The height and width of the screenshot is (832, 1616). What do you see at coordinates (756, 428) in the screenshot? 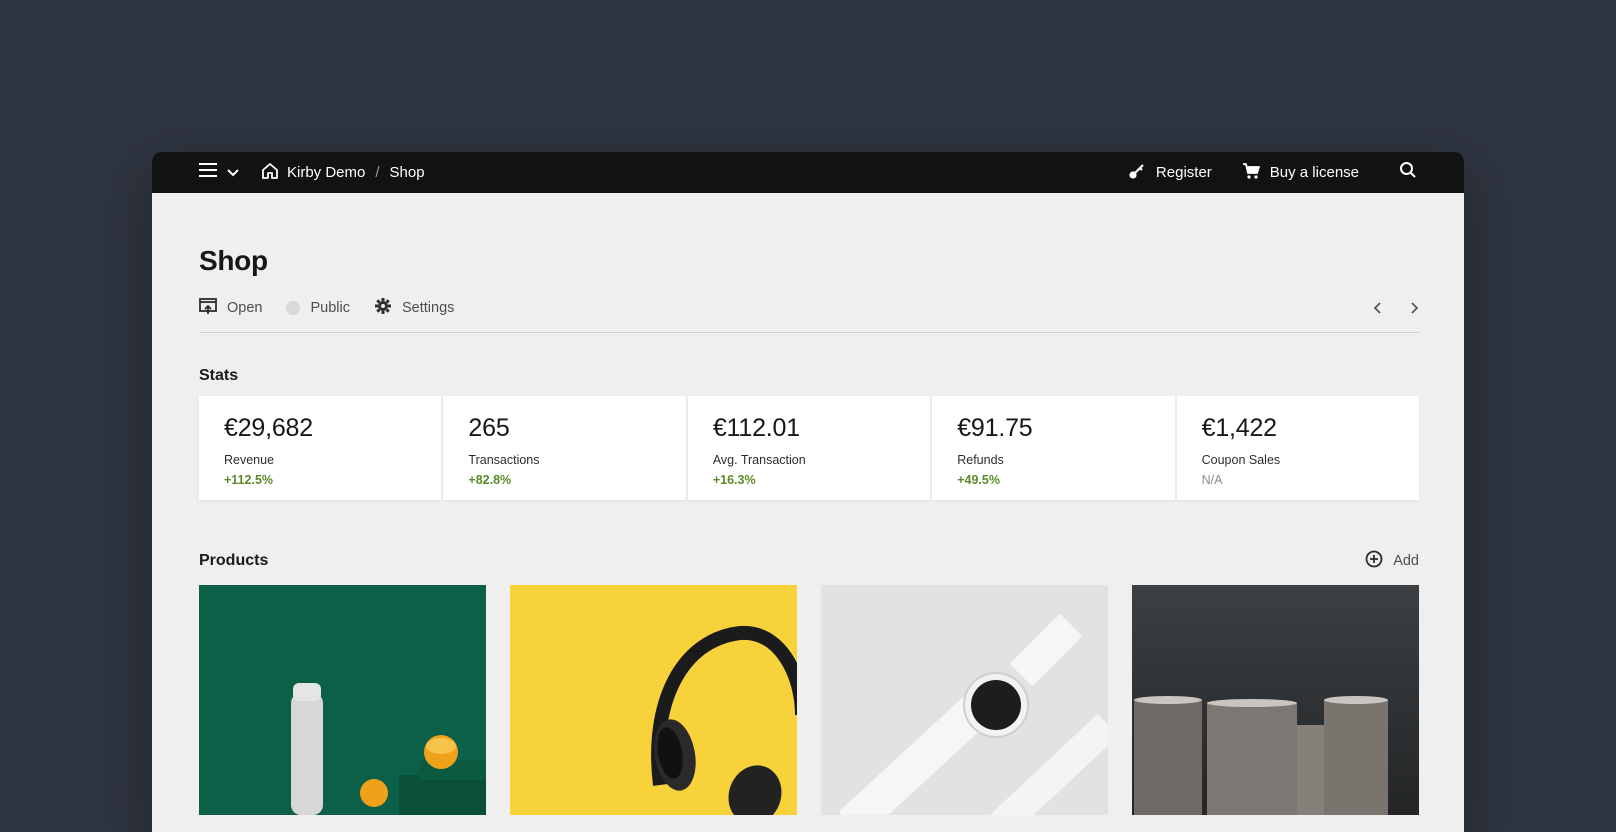
I see `stat-value: €112.01` at bounding box center [756, 428].